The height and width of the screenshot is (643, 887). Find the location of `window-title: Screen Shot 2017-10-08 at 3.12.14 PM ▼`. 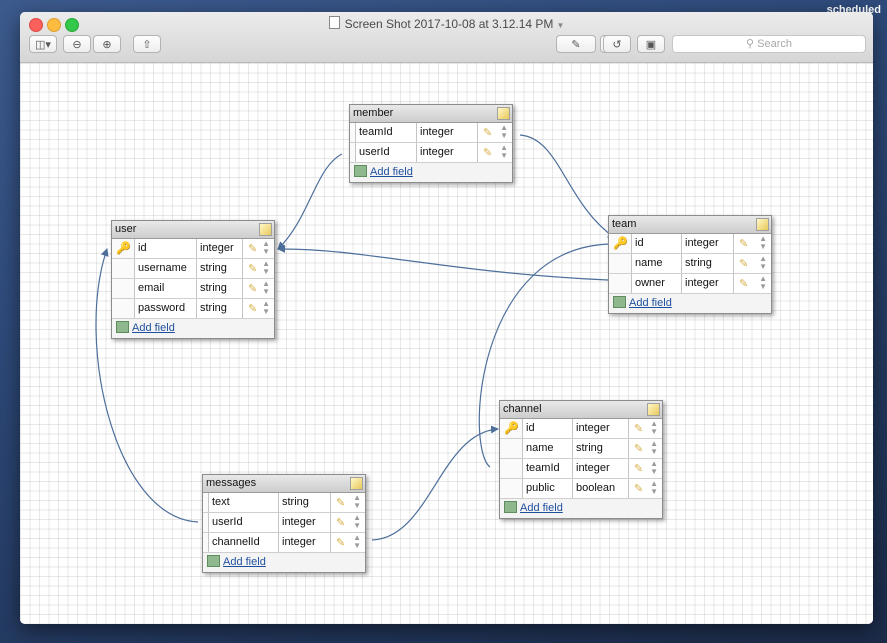

window-title: Screen Shot 2017-10-08 at 3.12.14 PM ▼ is located at coordinates (446, 23).